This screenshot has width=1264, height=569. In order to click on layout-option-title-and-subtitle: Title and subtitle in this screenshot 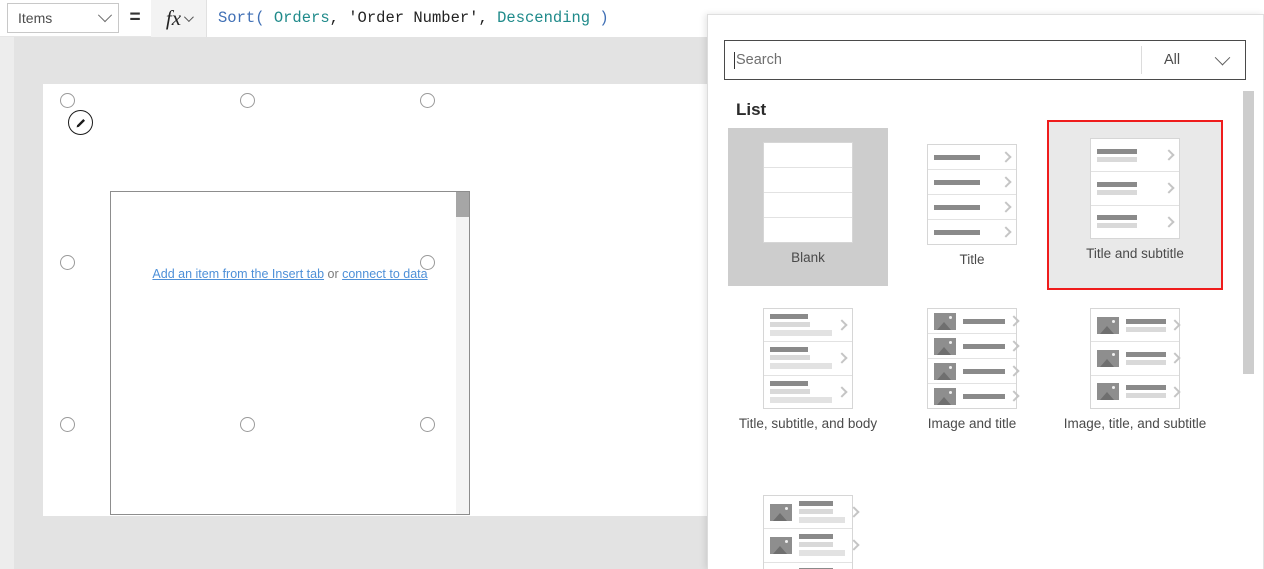, I will do `click(1135, 205)`.